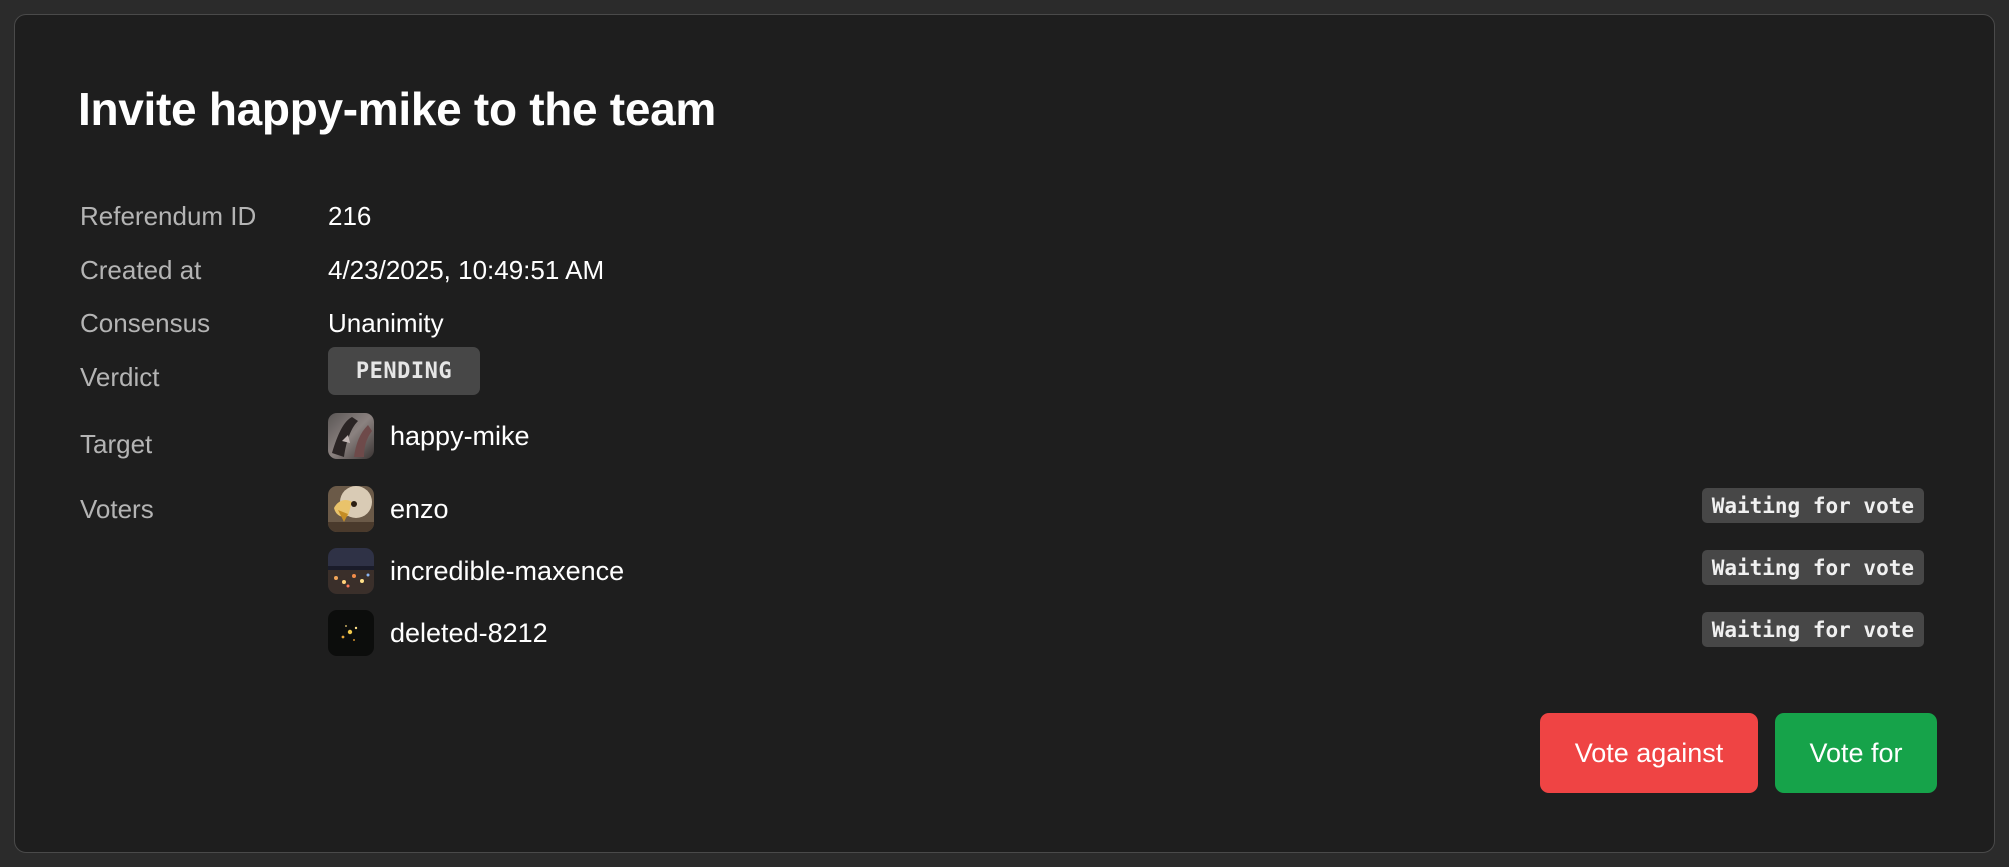 The height and width of the screenshot is (867, 2009). Describe the element at coordinates (404, 371) in the screenshot. I see `verdict-status-badge: PENDING` at that location.